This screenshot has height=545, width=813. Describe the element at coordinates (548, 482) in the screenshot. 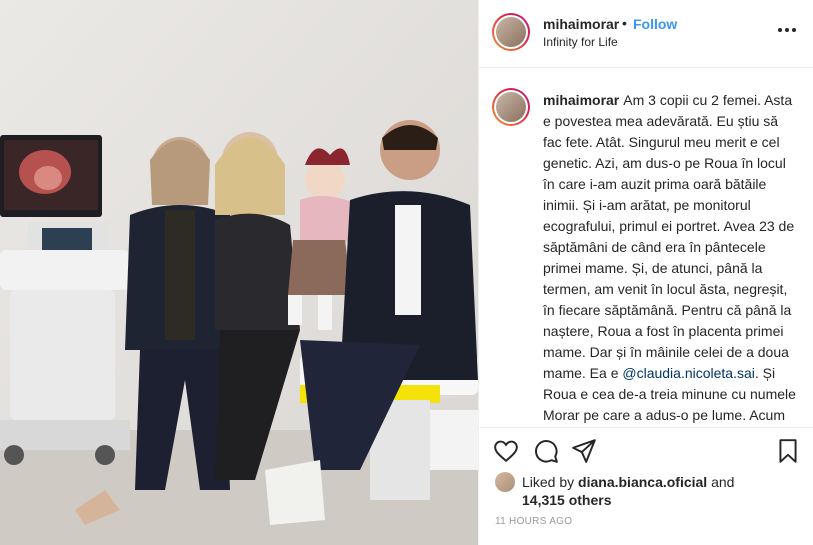

I see `likes-prefix: Liked by` at that location.